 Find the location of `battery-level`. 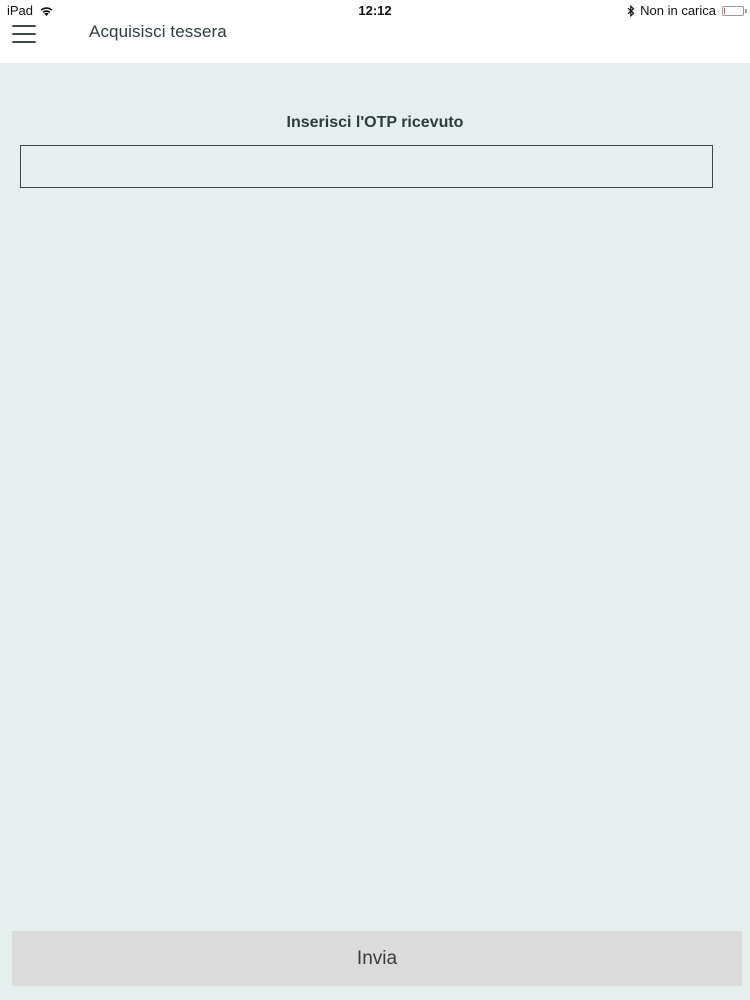

battery-level is located at coordinates (724, 10).